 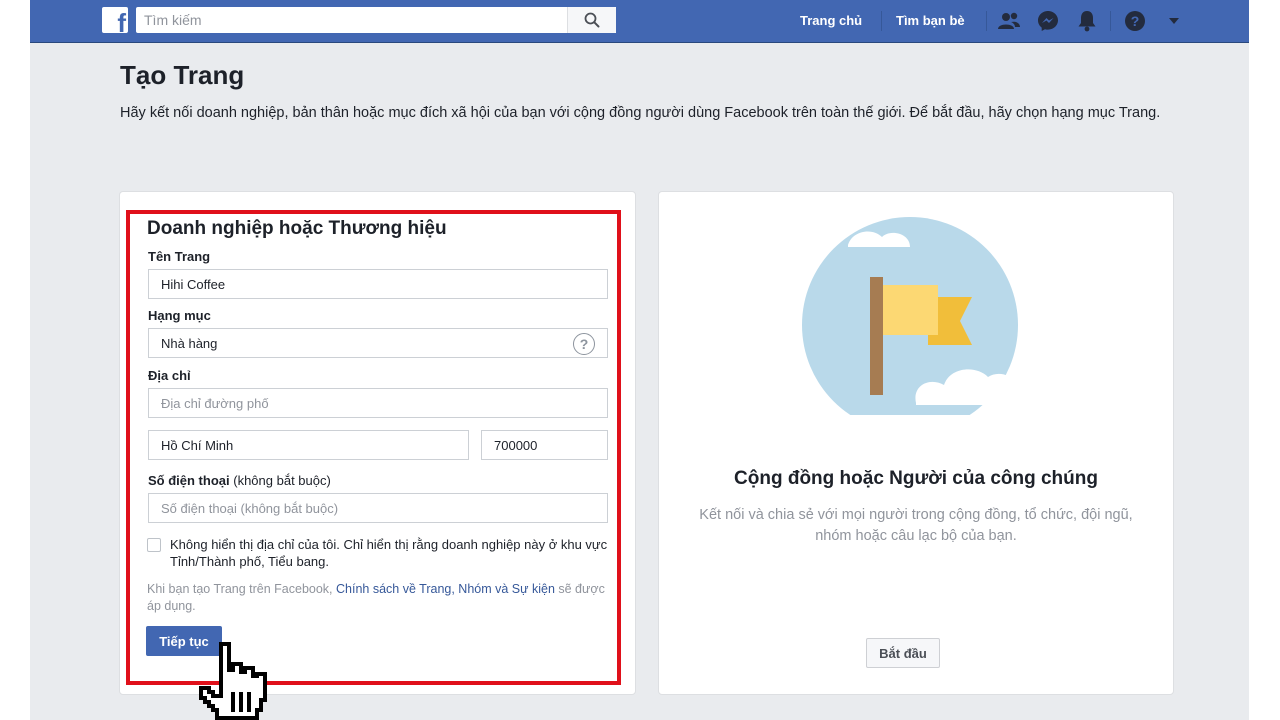 I want to click on facebook-logo-icon: f, so click(x=115, y=20).